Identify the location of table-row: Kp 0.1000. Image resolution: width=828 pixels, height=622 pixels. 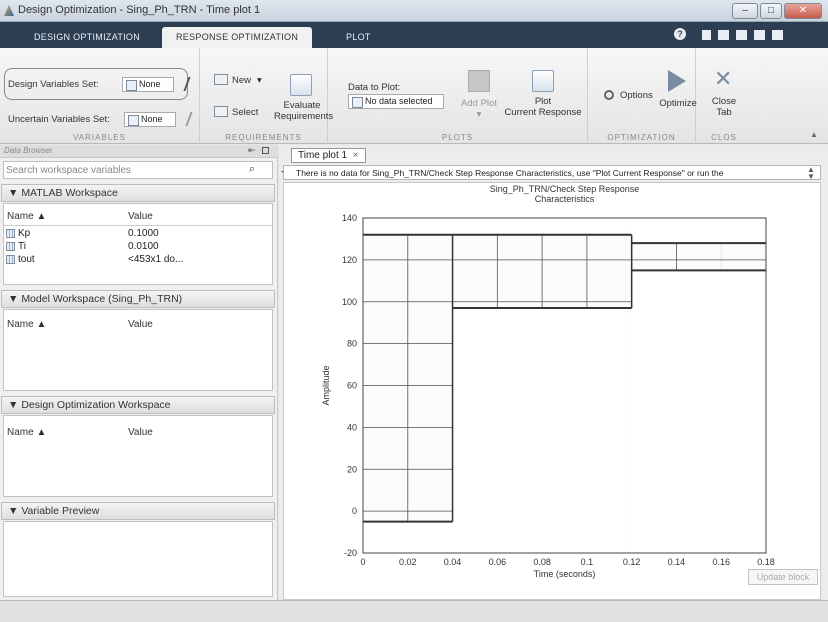
(138, 234).